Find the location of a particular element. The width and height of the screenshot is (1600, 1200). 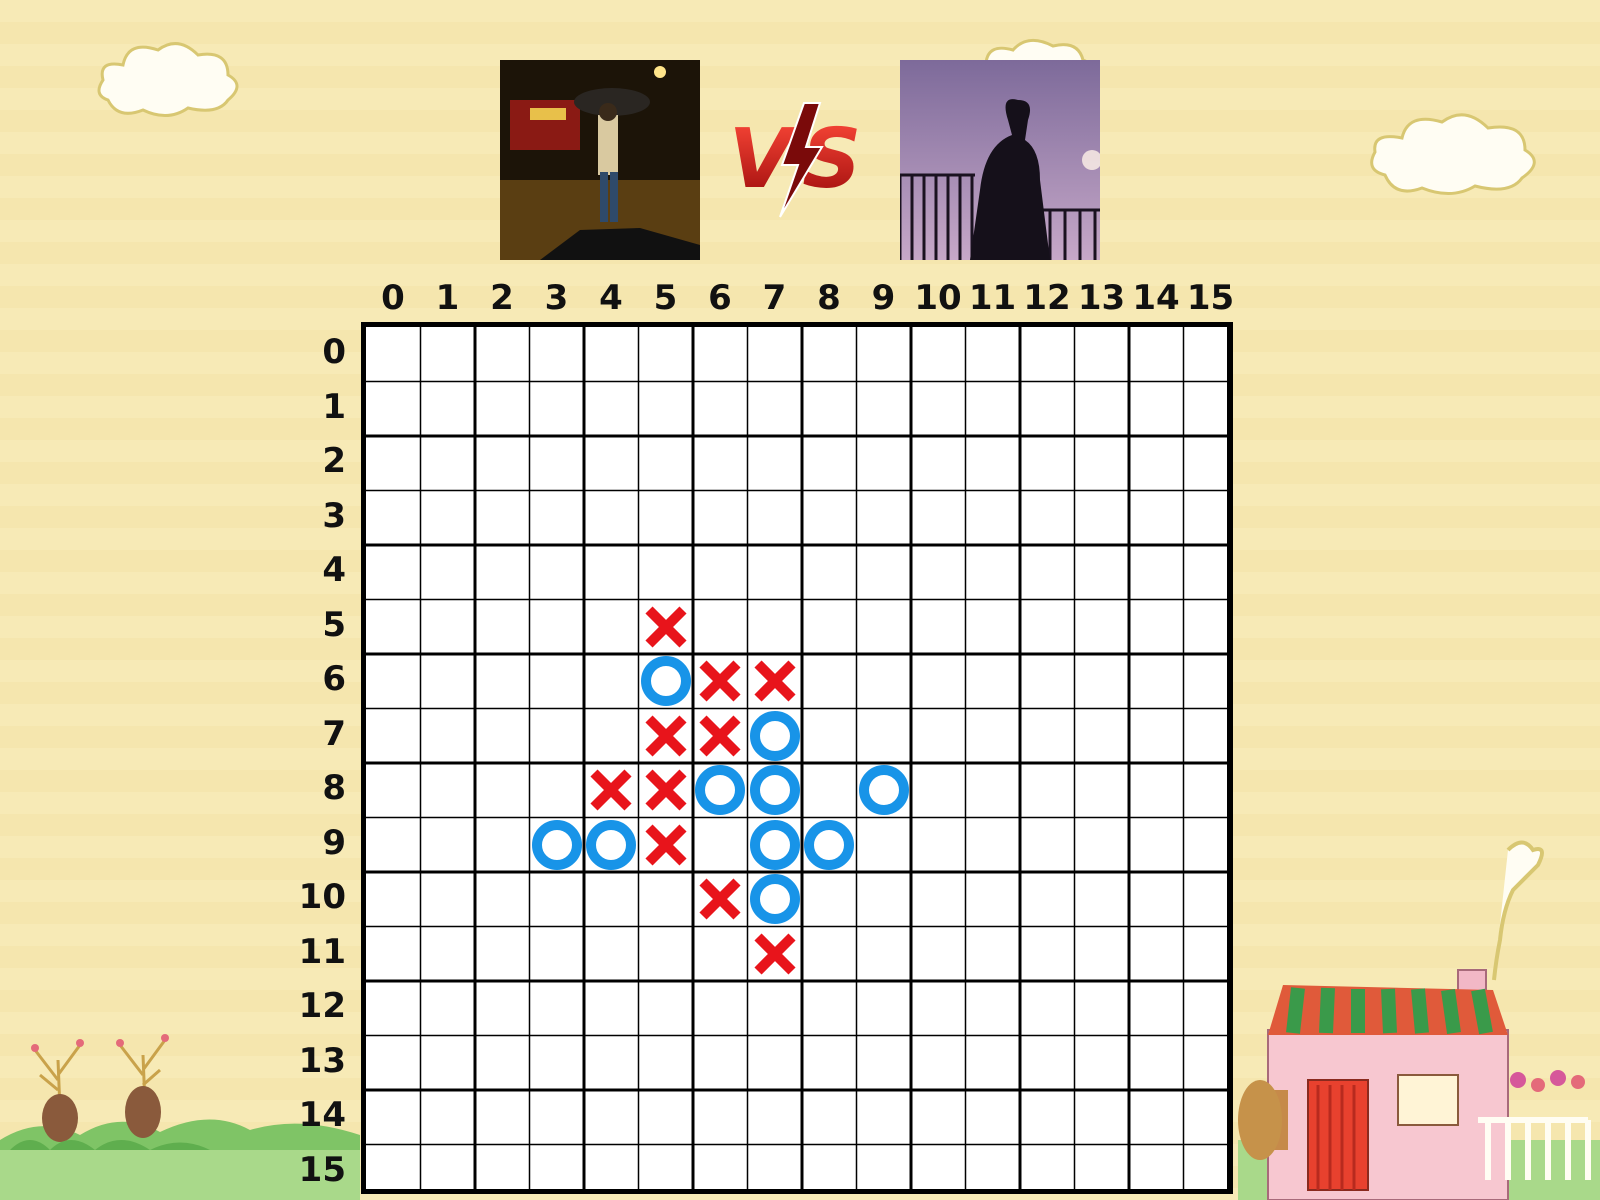

row-label: 9 is located at coordinates (334, 842).